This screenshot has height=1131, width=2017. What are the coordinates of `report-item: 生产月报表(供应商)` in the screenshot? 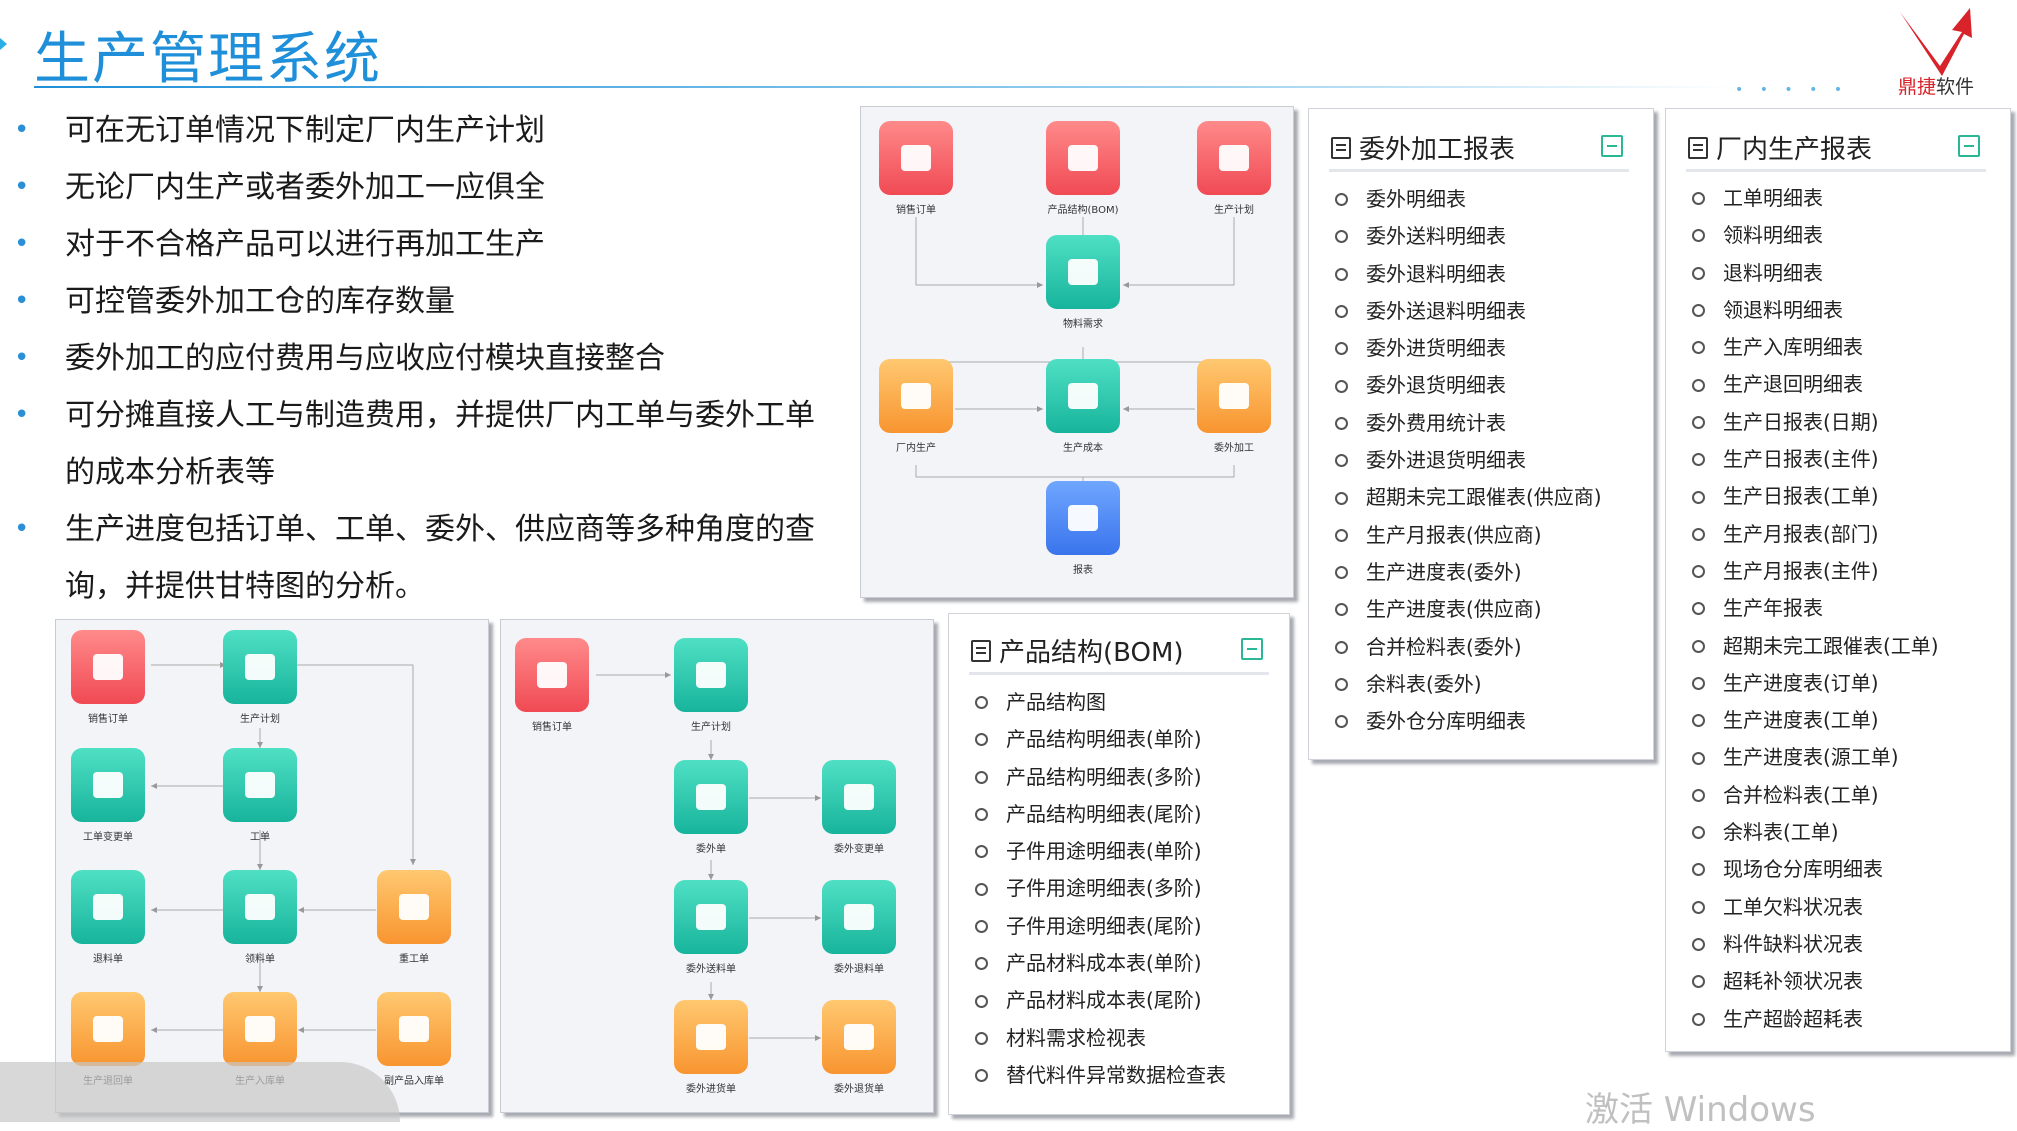 It's located at (1468, 535).